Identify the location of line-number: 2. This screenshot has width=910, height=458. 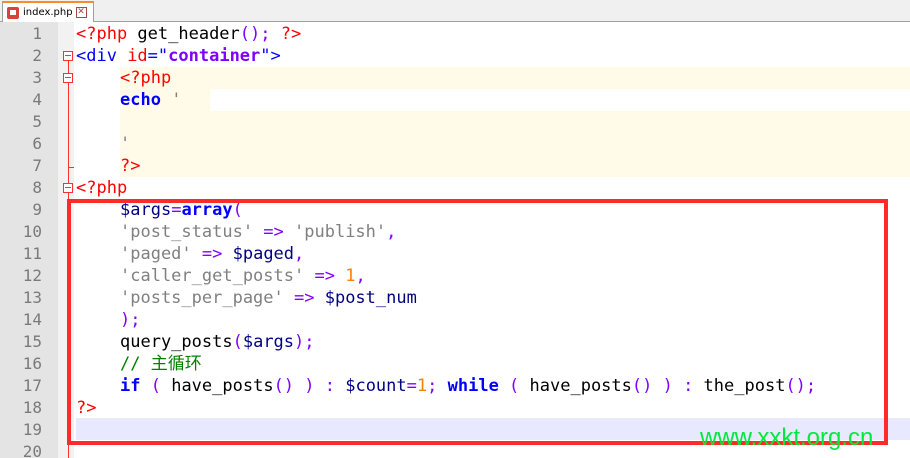
(37, 55).